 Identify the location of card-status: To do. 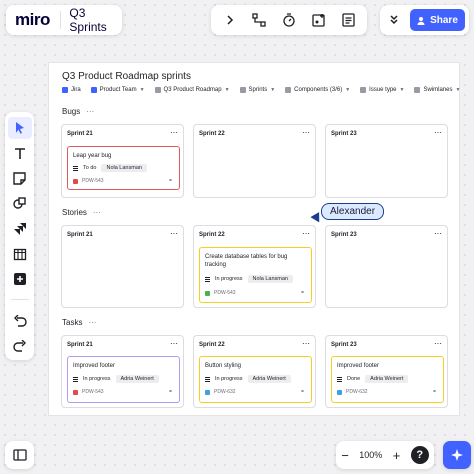
(89, 168).